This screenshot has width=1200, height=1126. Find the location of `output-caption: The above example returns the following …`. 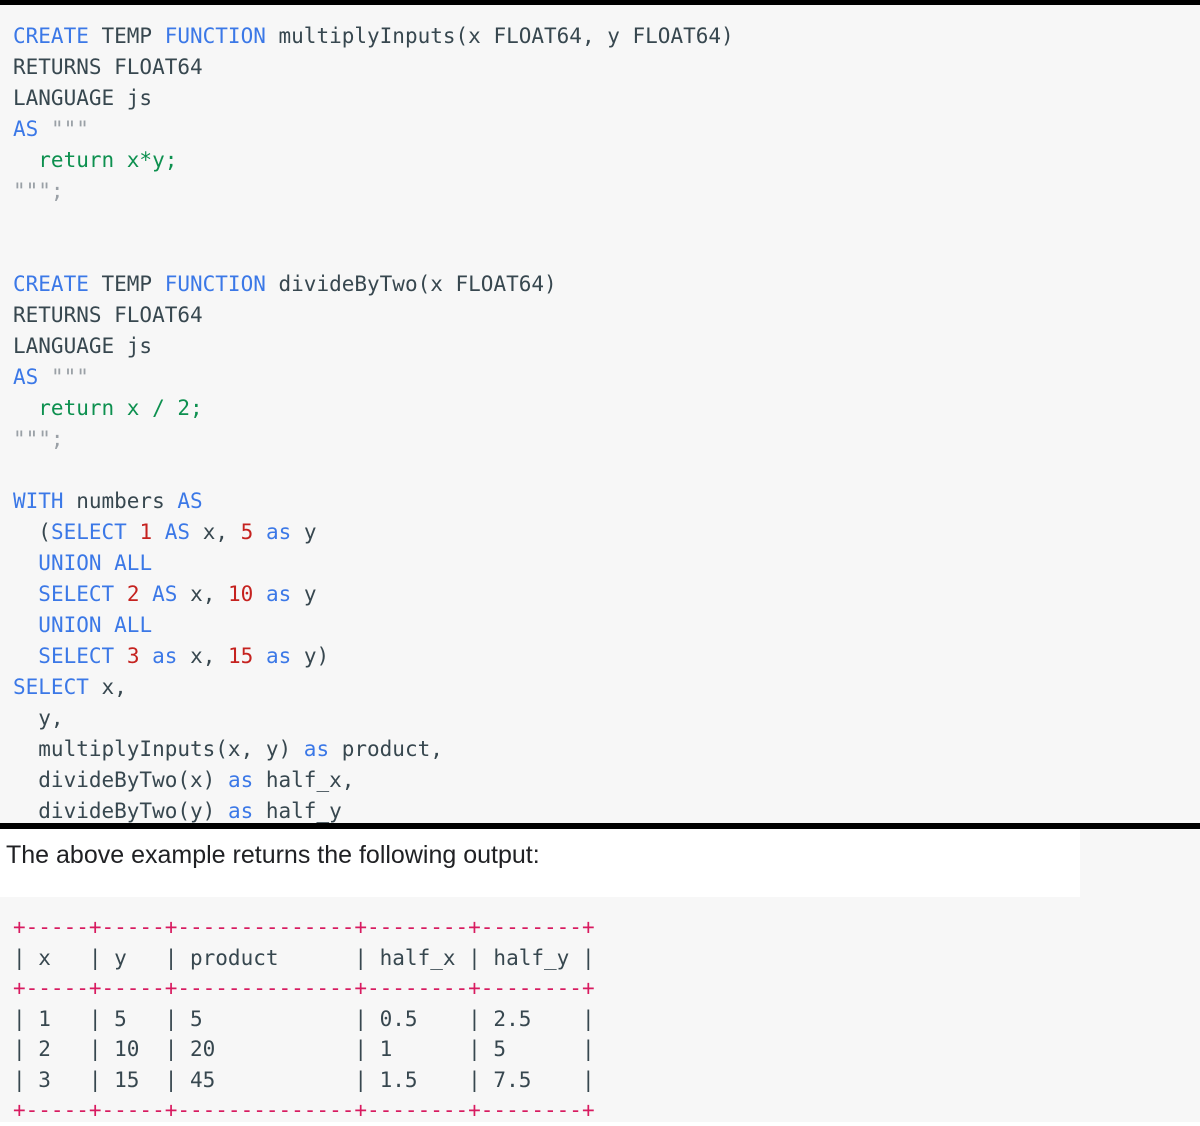

output-caption: The above example returns the following … is located at coordinates (273, 855).